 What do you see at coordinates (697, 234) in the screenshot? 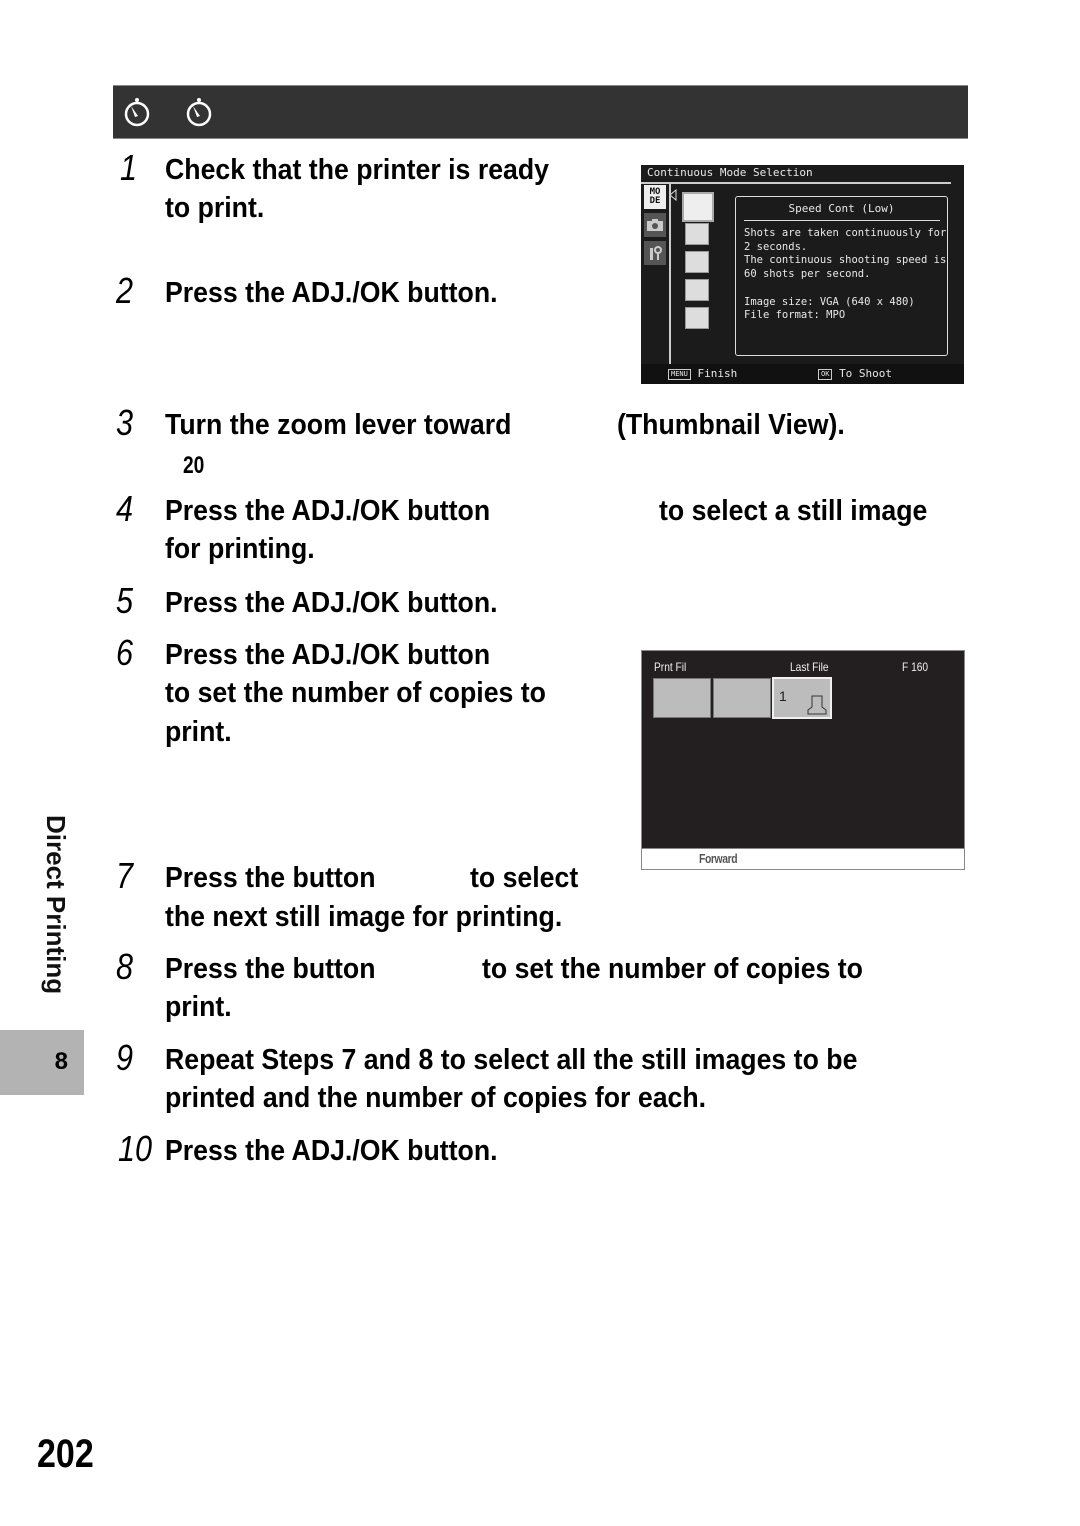
I see `m-cont-5m-option` at bounding box center [697, 234].